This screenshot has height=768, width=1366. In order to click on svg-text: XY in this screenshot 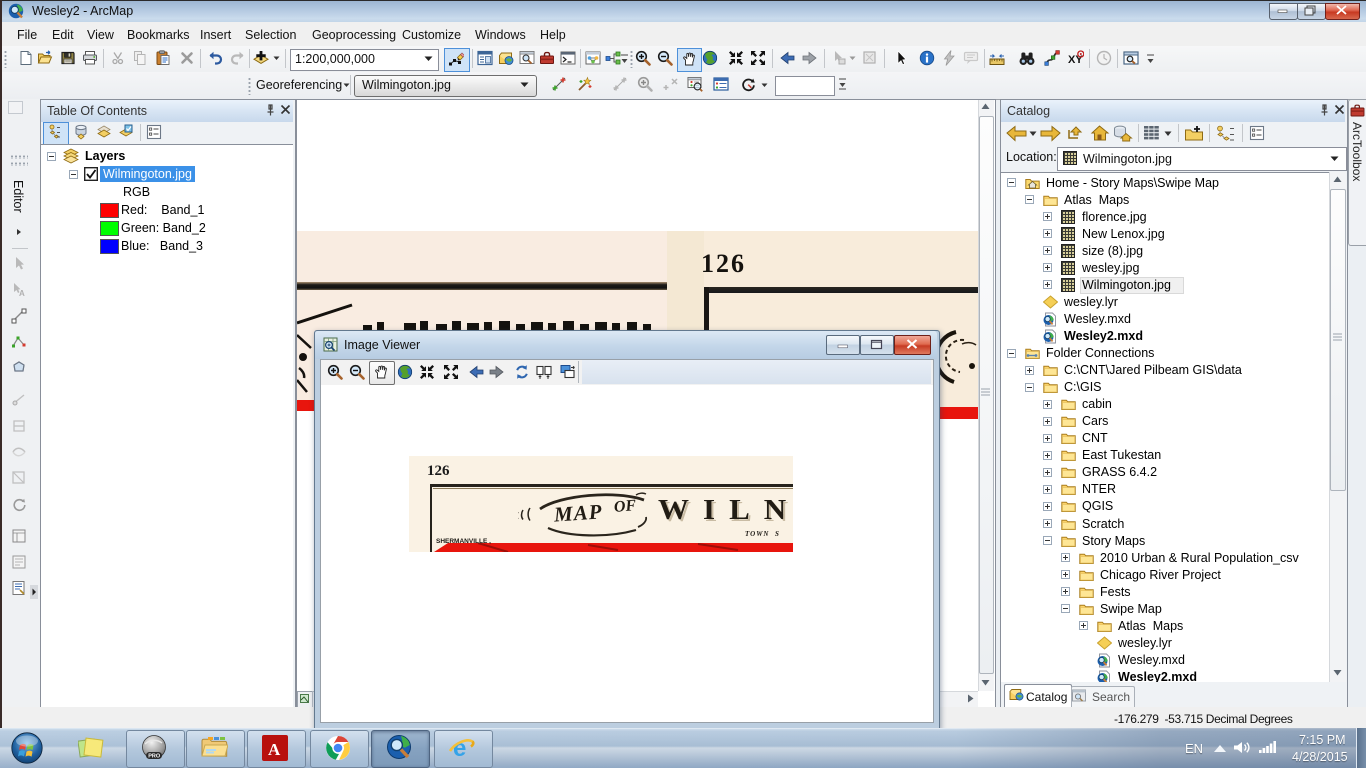, I will do `click(1075, 60)`.